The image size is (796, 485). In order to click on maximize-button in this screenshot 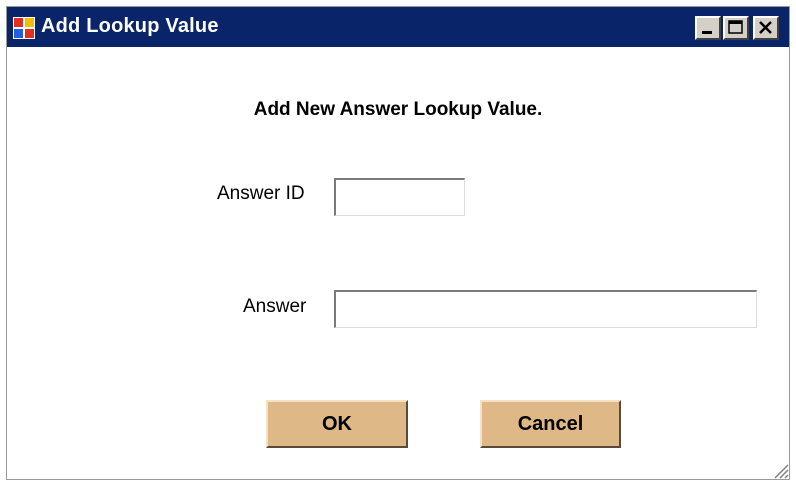, I will do `click(736, 28)`.